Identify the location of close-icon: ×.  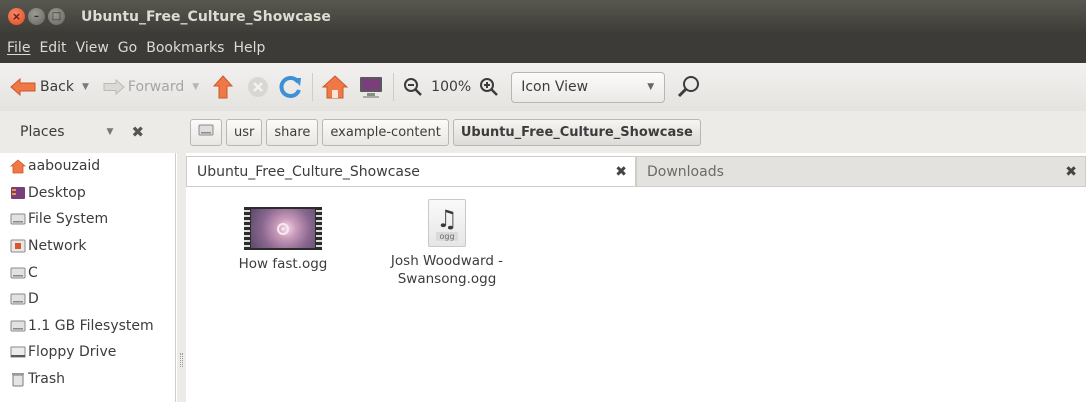
(16, 16).